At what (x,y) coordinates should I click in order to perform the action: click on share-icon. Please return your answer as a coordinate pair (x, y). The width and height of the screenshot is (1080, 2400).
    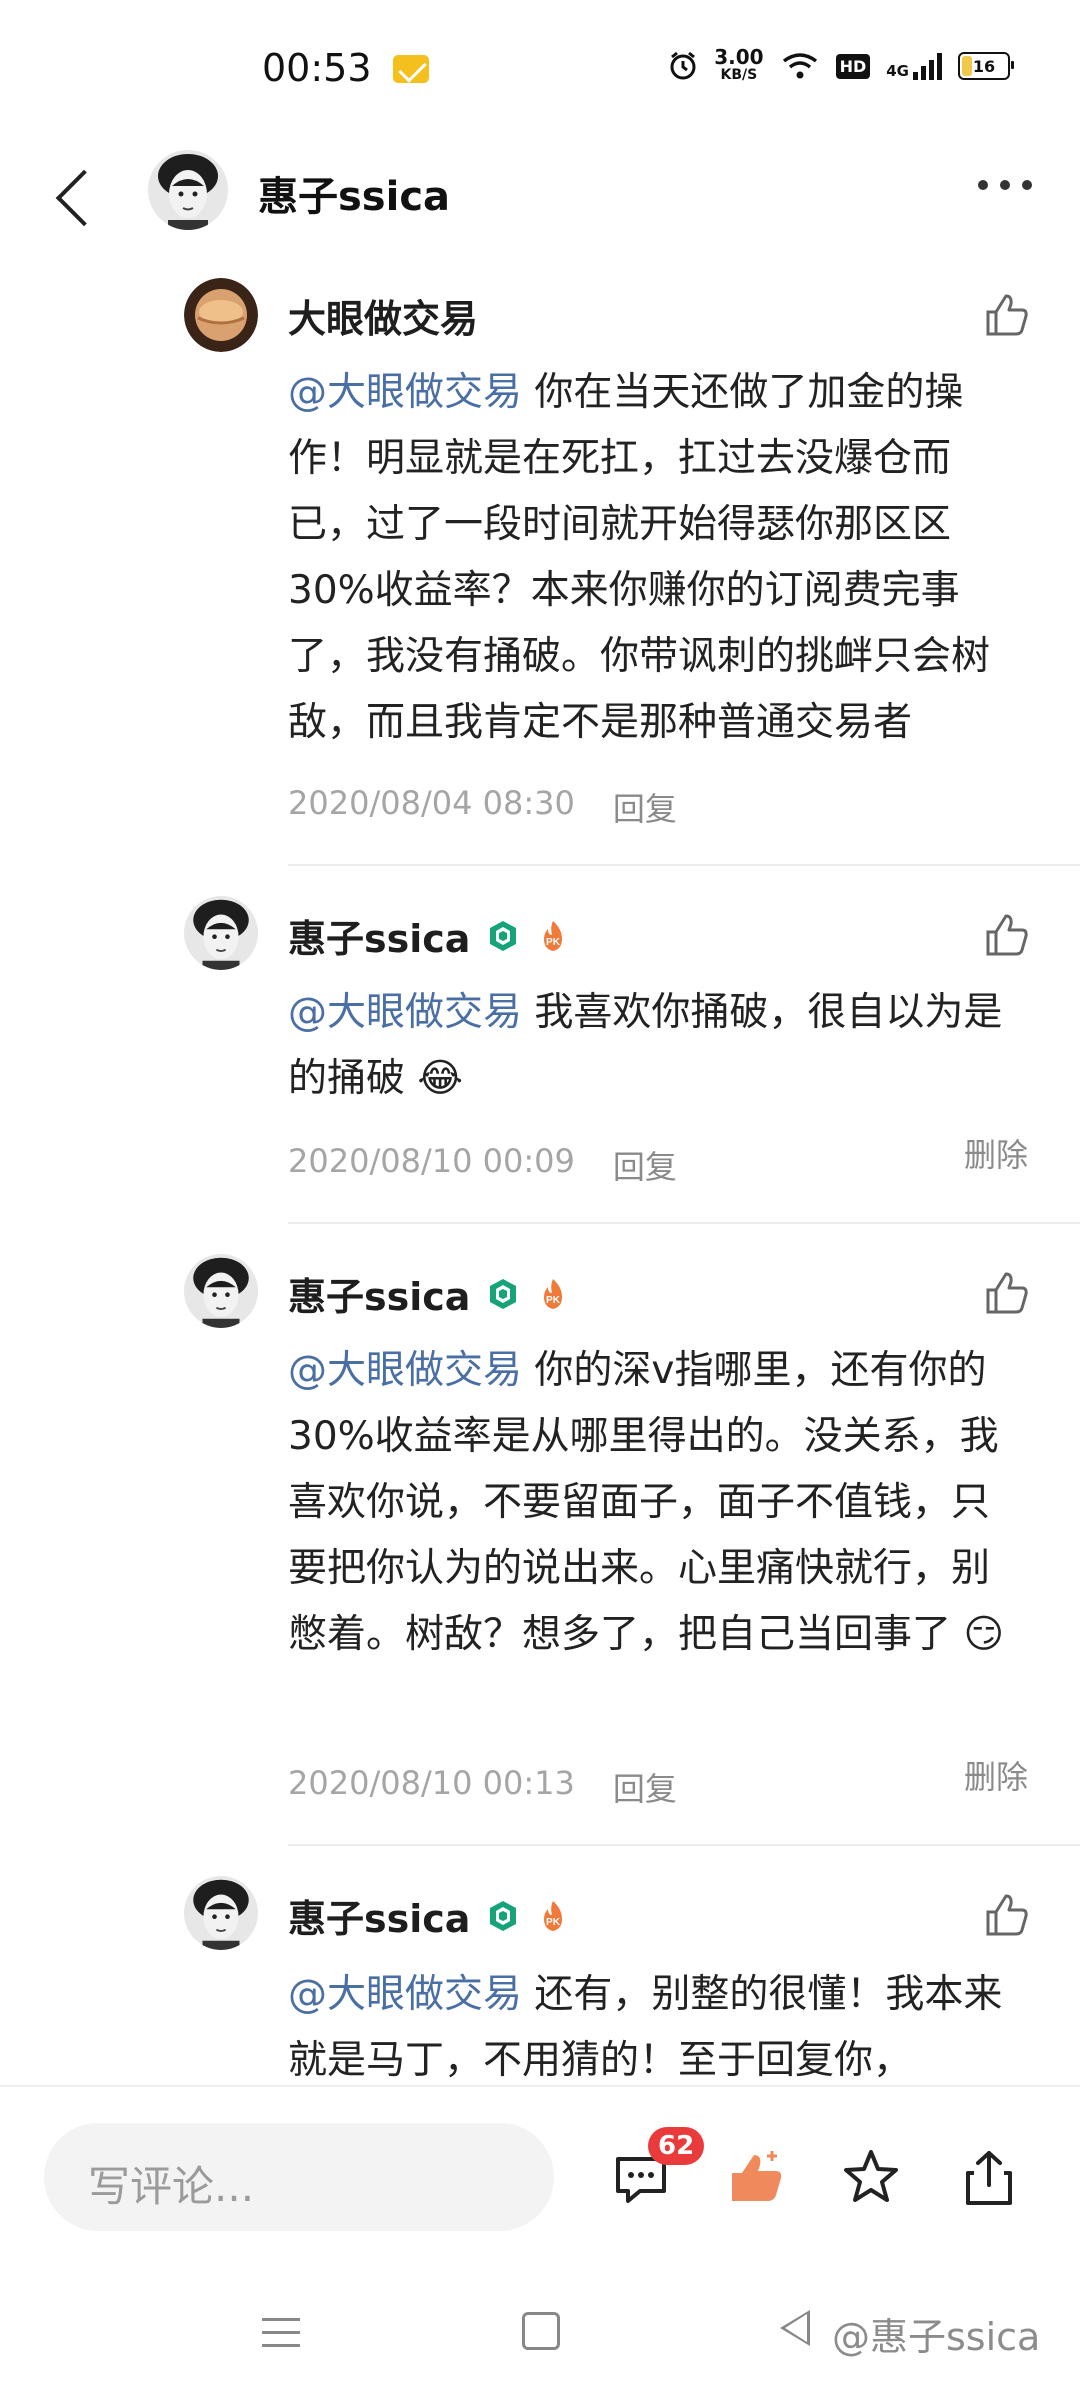
    Looking at the image, I should click on (989, 2178).